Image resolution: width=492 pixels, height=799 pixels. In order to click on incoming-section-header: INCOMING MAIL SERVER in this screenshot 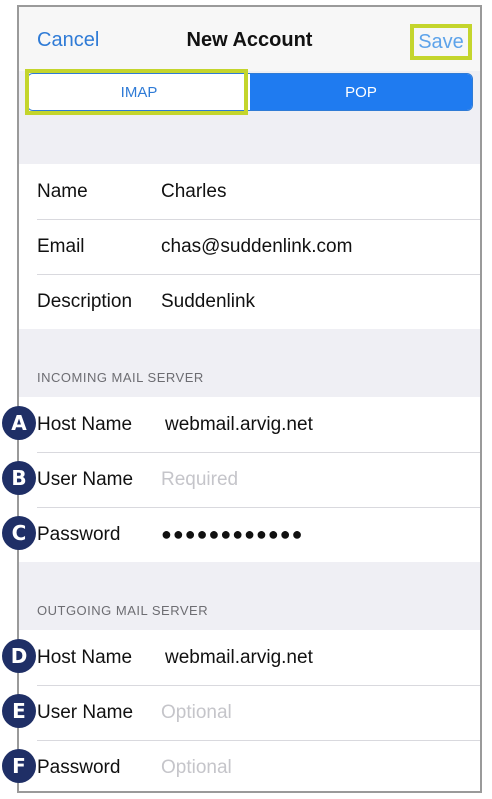, I will do `click(120, 377)`.